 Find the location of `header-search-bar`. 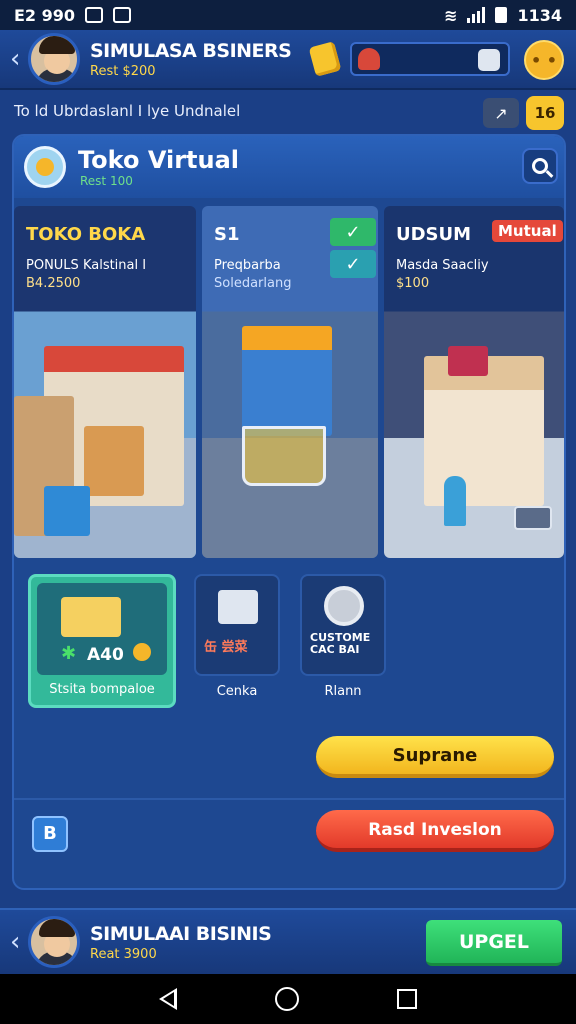

header-search-bar is located at coordinates (430, 59).